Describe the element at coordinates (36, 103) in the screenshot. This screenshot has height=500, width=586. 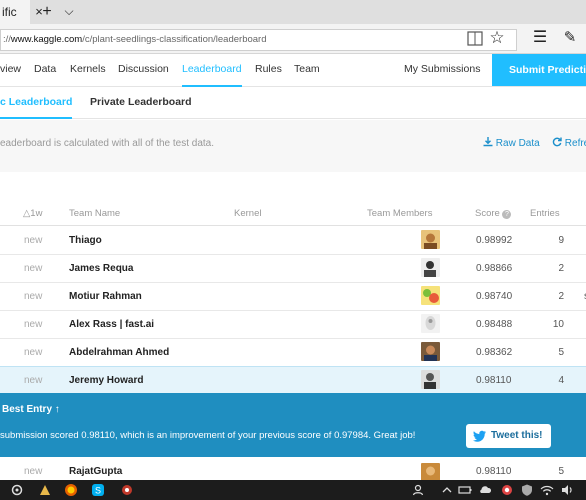
I see `tab-public-leaderboard: c Leaderboard` at that location.